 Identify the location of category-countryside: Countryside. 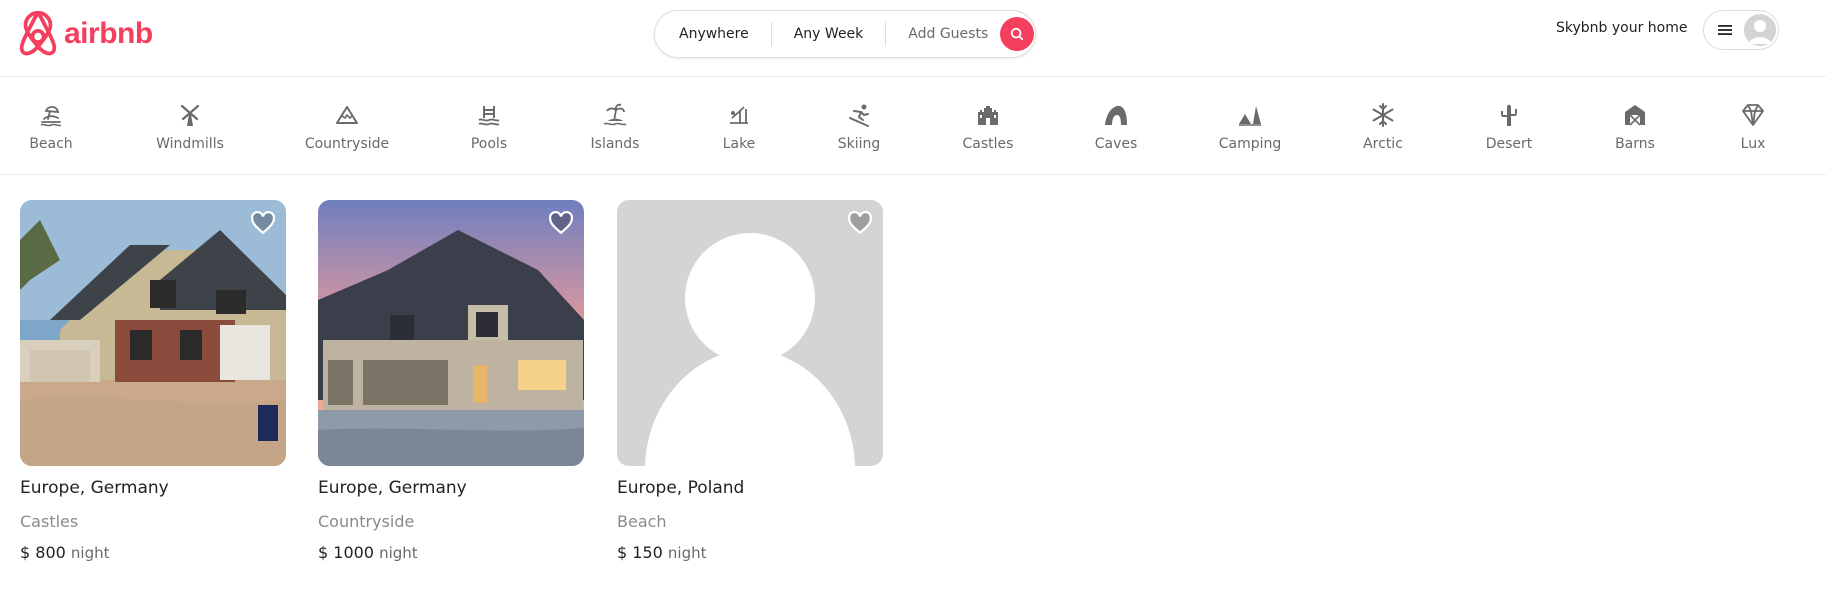
(347, 127).